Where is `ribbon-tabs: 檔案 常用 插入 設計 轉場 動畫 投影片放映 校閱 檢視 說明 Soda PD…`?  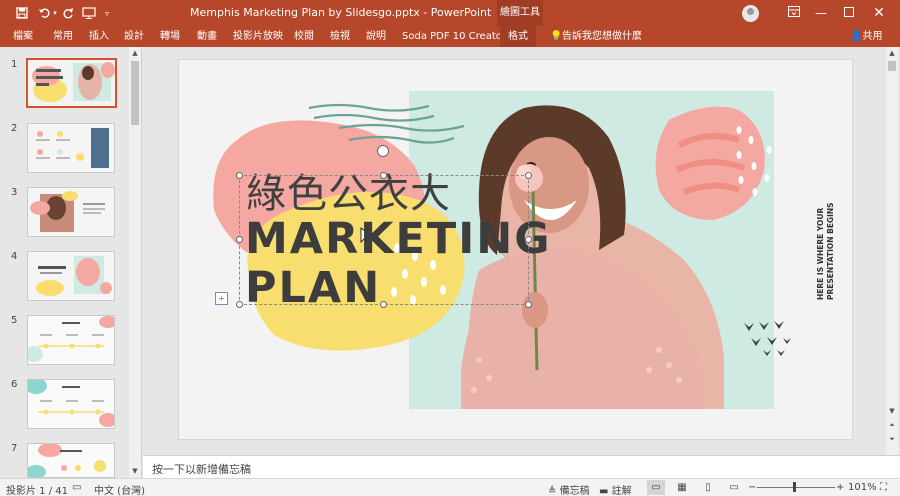
ribbon-tabs: 檔案 常用 插入 設計 轉場 動畫 投影片放映 校閱 檢視 說明 Soda PD… is located at coordinates (450, 36).